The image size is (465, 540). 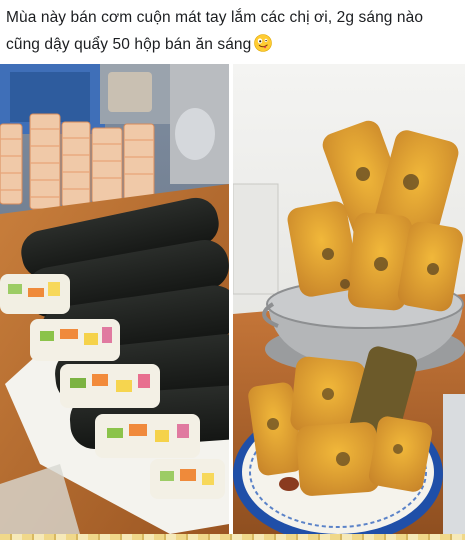 What do you see at coordinates (232, 537) in the screenshot?
I see `decorative-footer-strip` at bounding box center [232, 537].